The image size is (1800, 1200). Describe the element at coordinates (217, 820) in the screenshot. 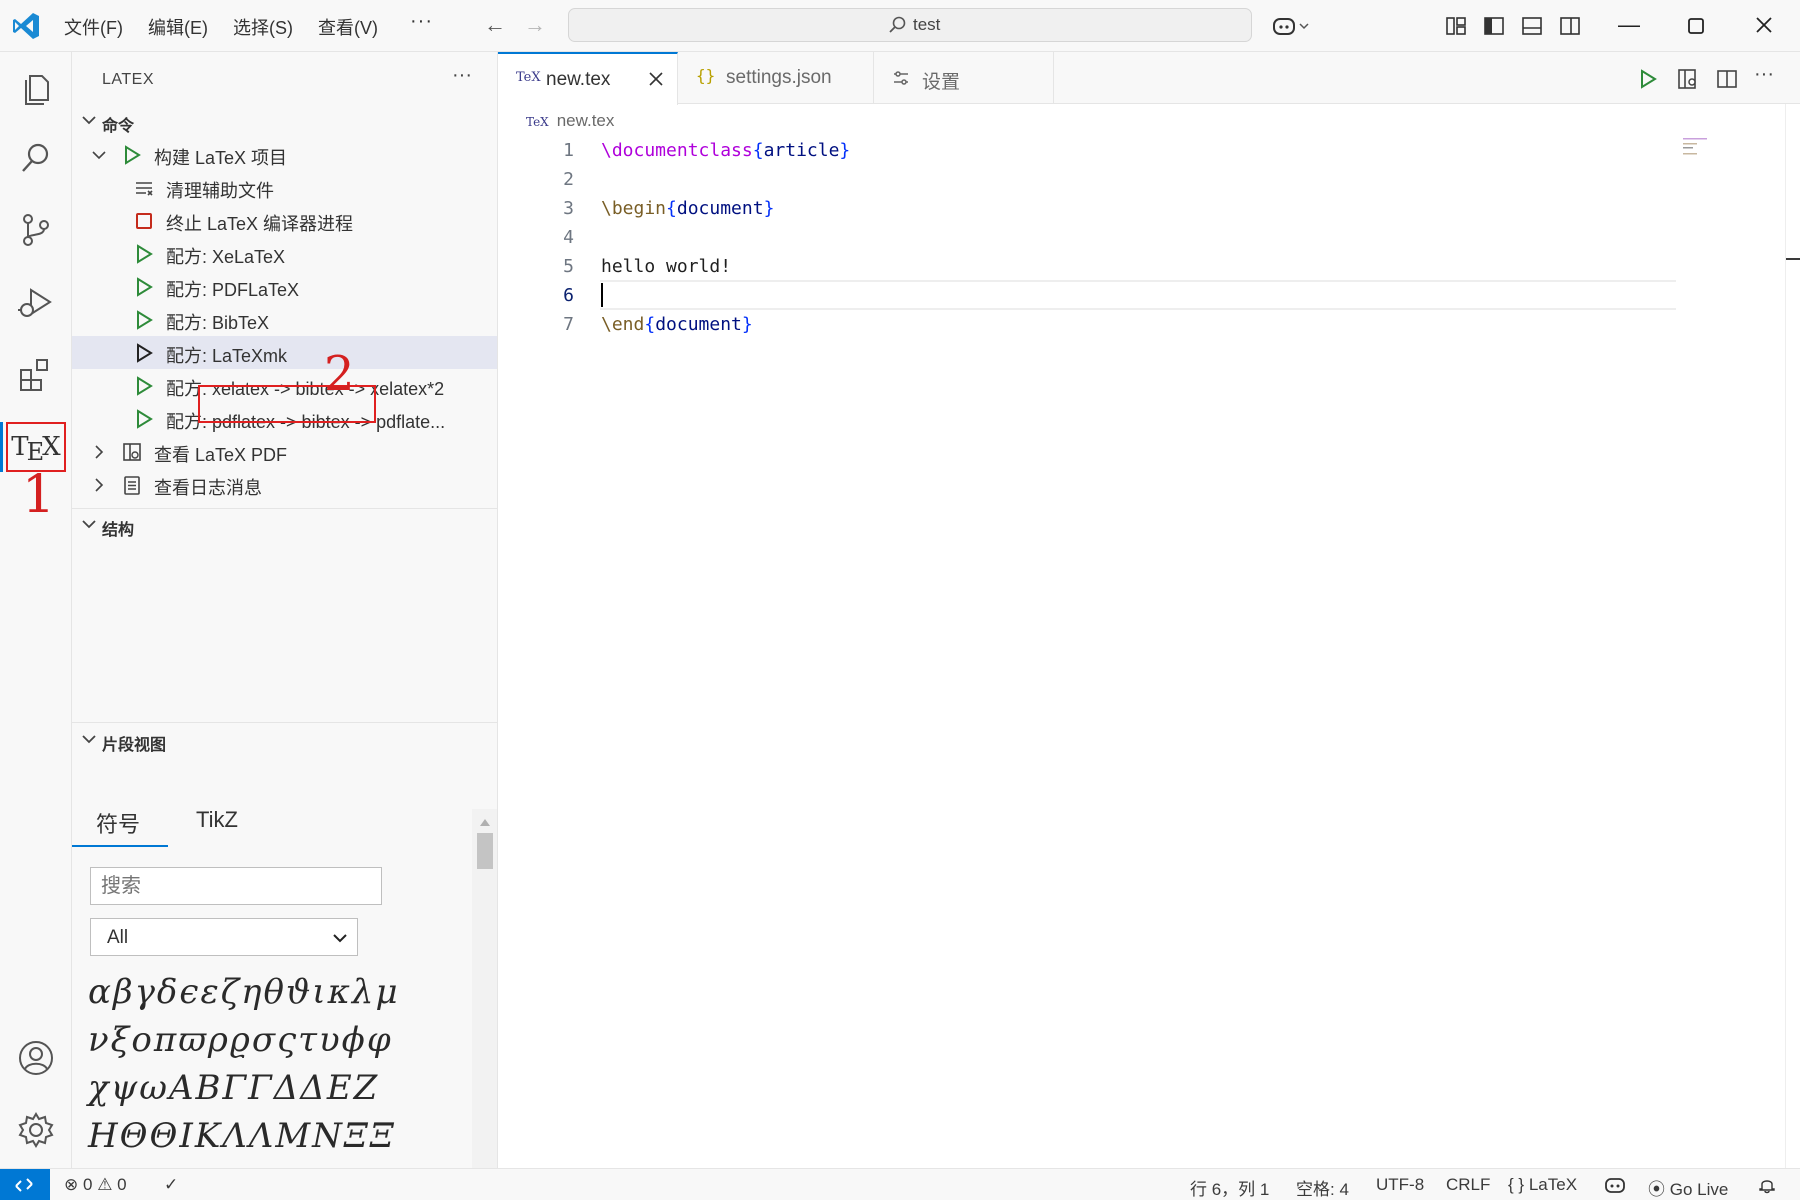

I see `tab-tikz: TikZ` at that location.